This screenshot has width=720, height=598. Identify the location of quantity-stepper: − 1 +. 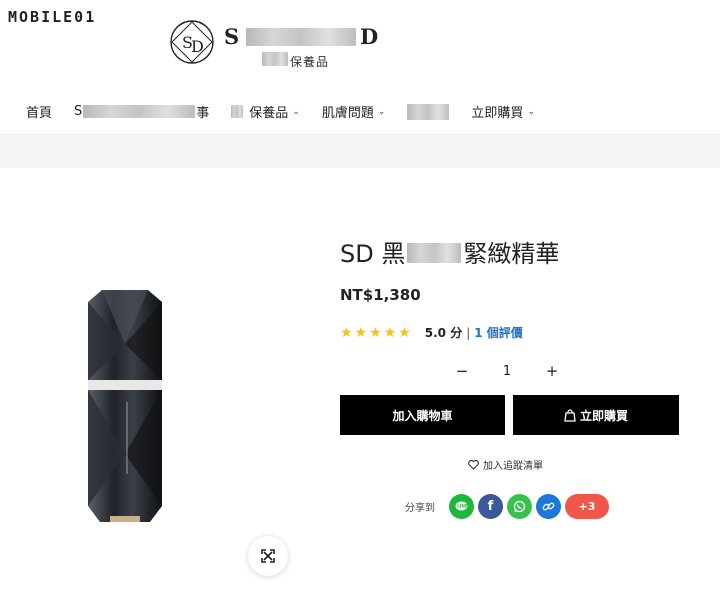
(507, 371).